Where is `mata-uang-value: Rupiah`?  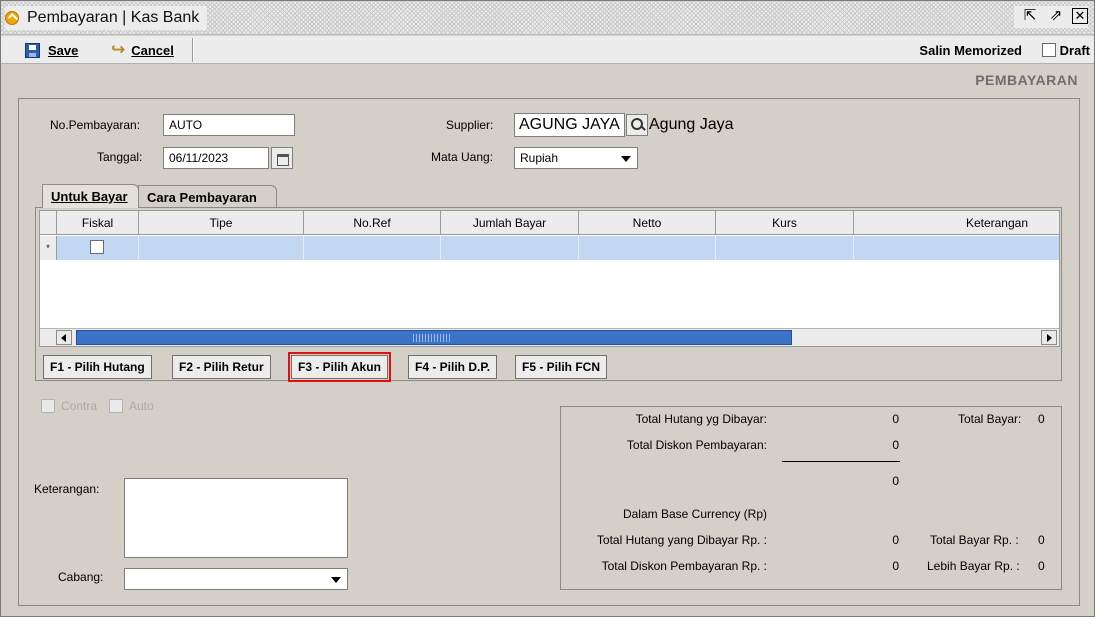
mata-uang-value: Rupiah is located at coordinates (539, 158).